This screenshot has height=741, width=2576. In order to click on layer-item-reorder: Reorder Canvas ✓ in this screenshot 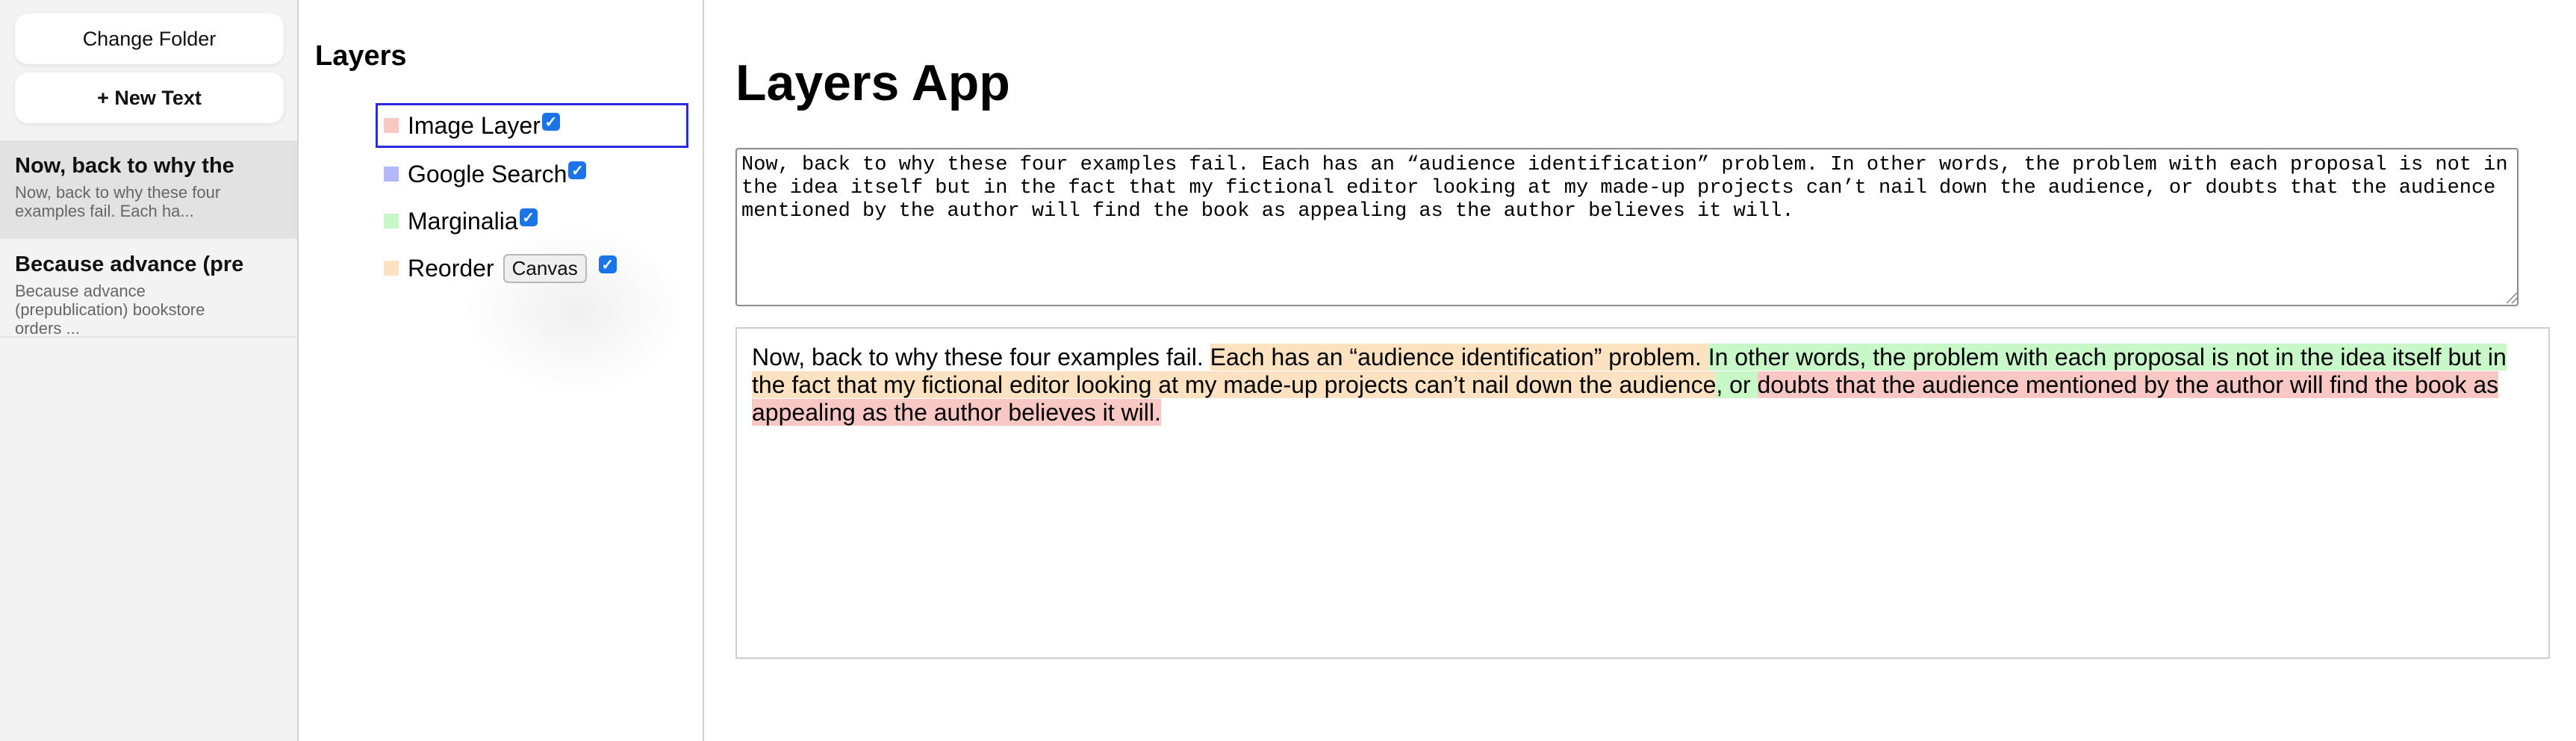, I will do `click(496, 268)`.